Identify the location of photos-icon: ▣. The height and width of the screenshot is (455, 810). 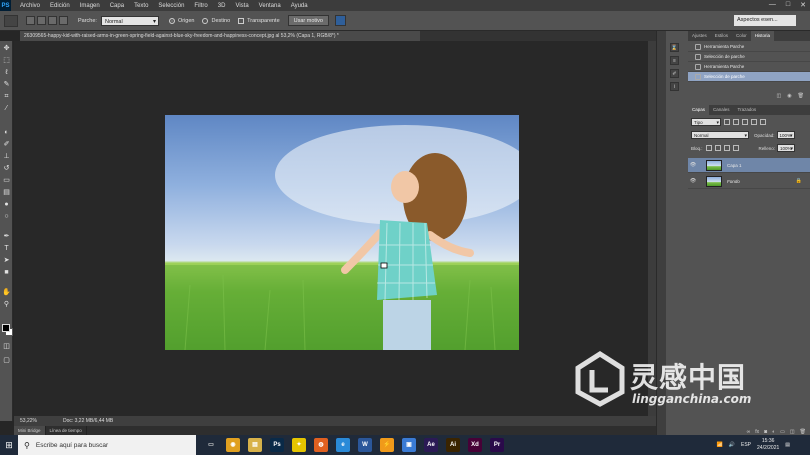
(409, 445).